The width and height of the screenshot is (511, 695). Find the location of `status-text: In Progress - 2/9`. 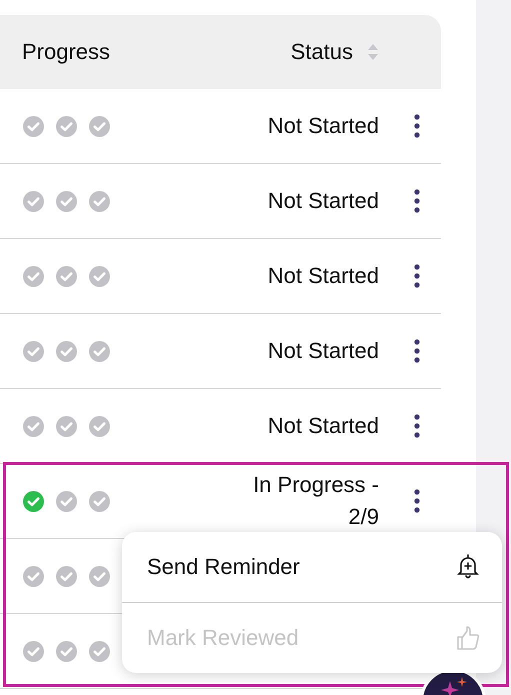

status-text: In Progress - 2/9 is located at coordinates (315, 501).